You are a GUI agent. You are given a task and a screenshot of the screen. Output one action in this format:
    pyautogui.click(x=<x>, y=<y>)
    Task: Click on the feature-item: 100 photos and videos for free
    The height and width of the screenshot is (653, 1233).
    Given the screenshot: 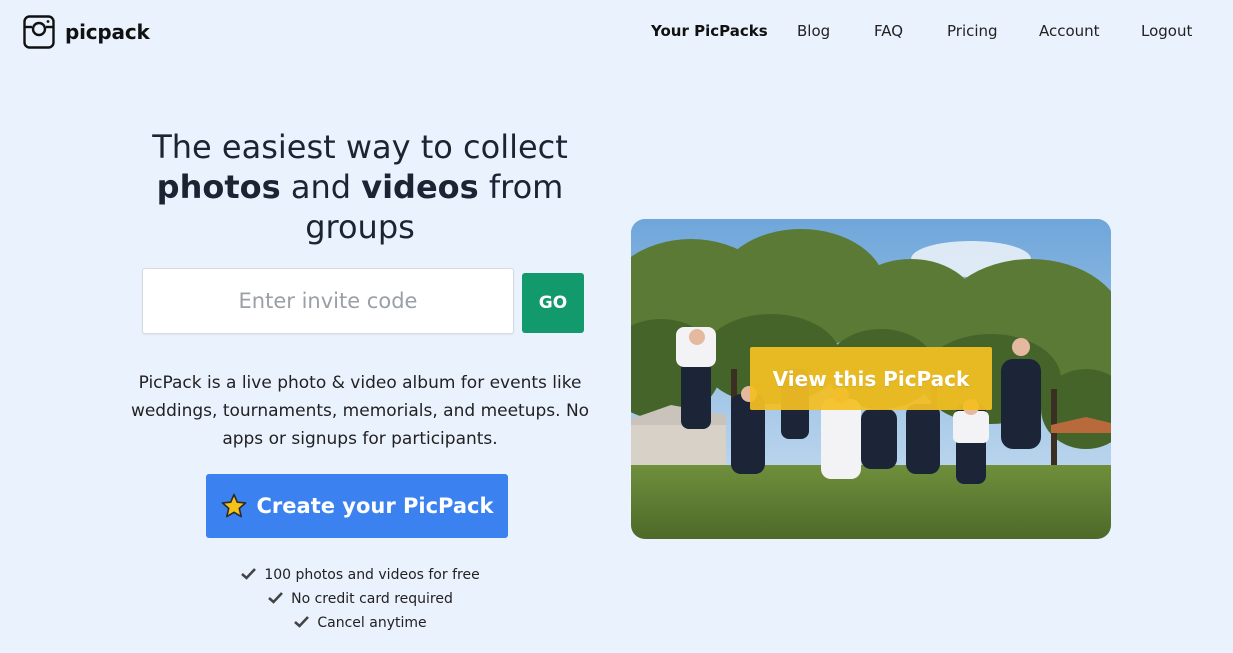 What is the action you would take?
    pyautogui.click(x=360, y=575)
    